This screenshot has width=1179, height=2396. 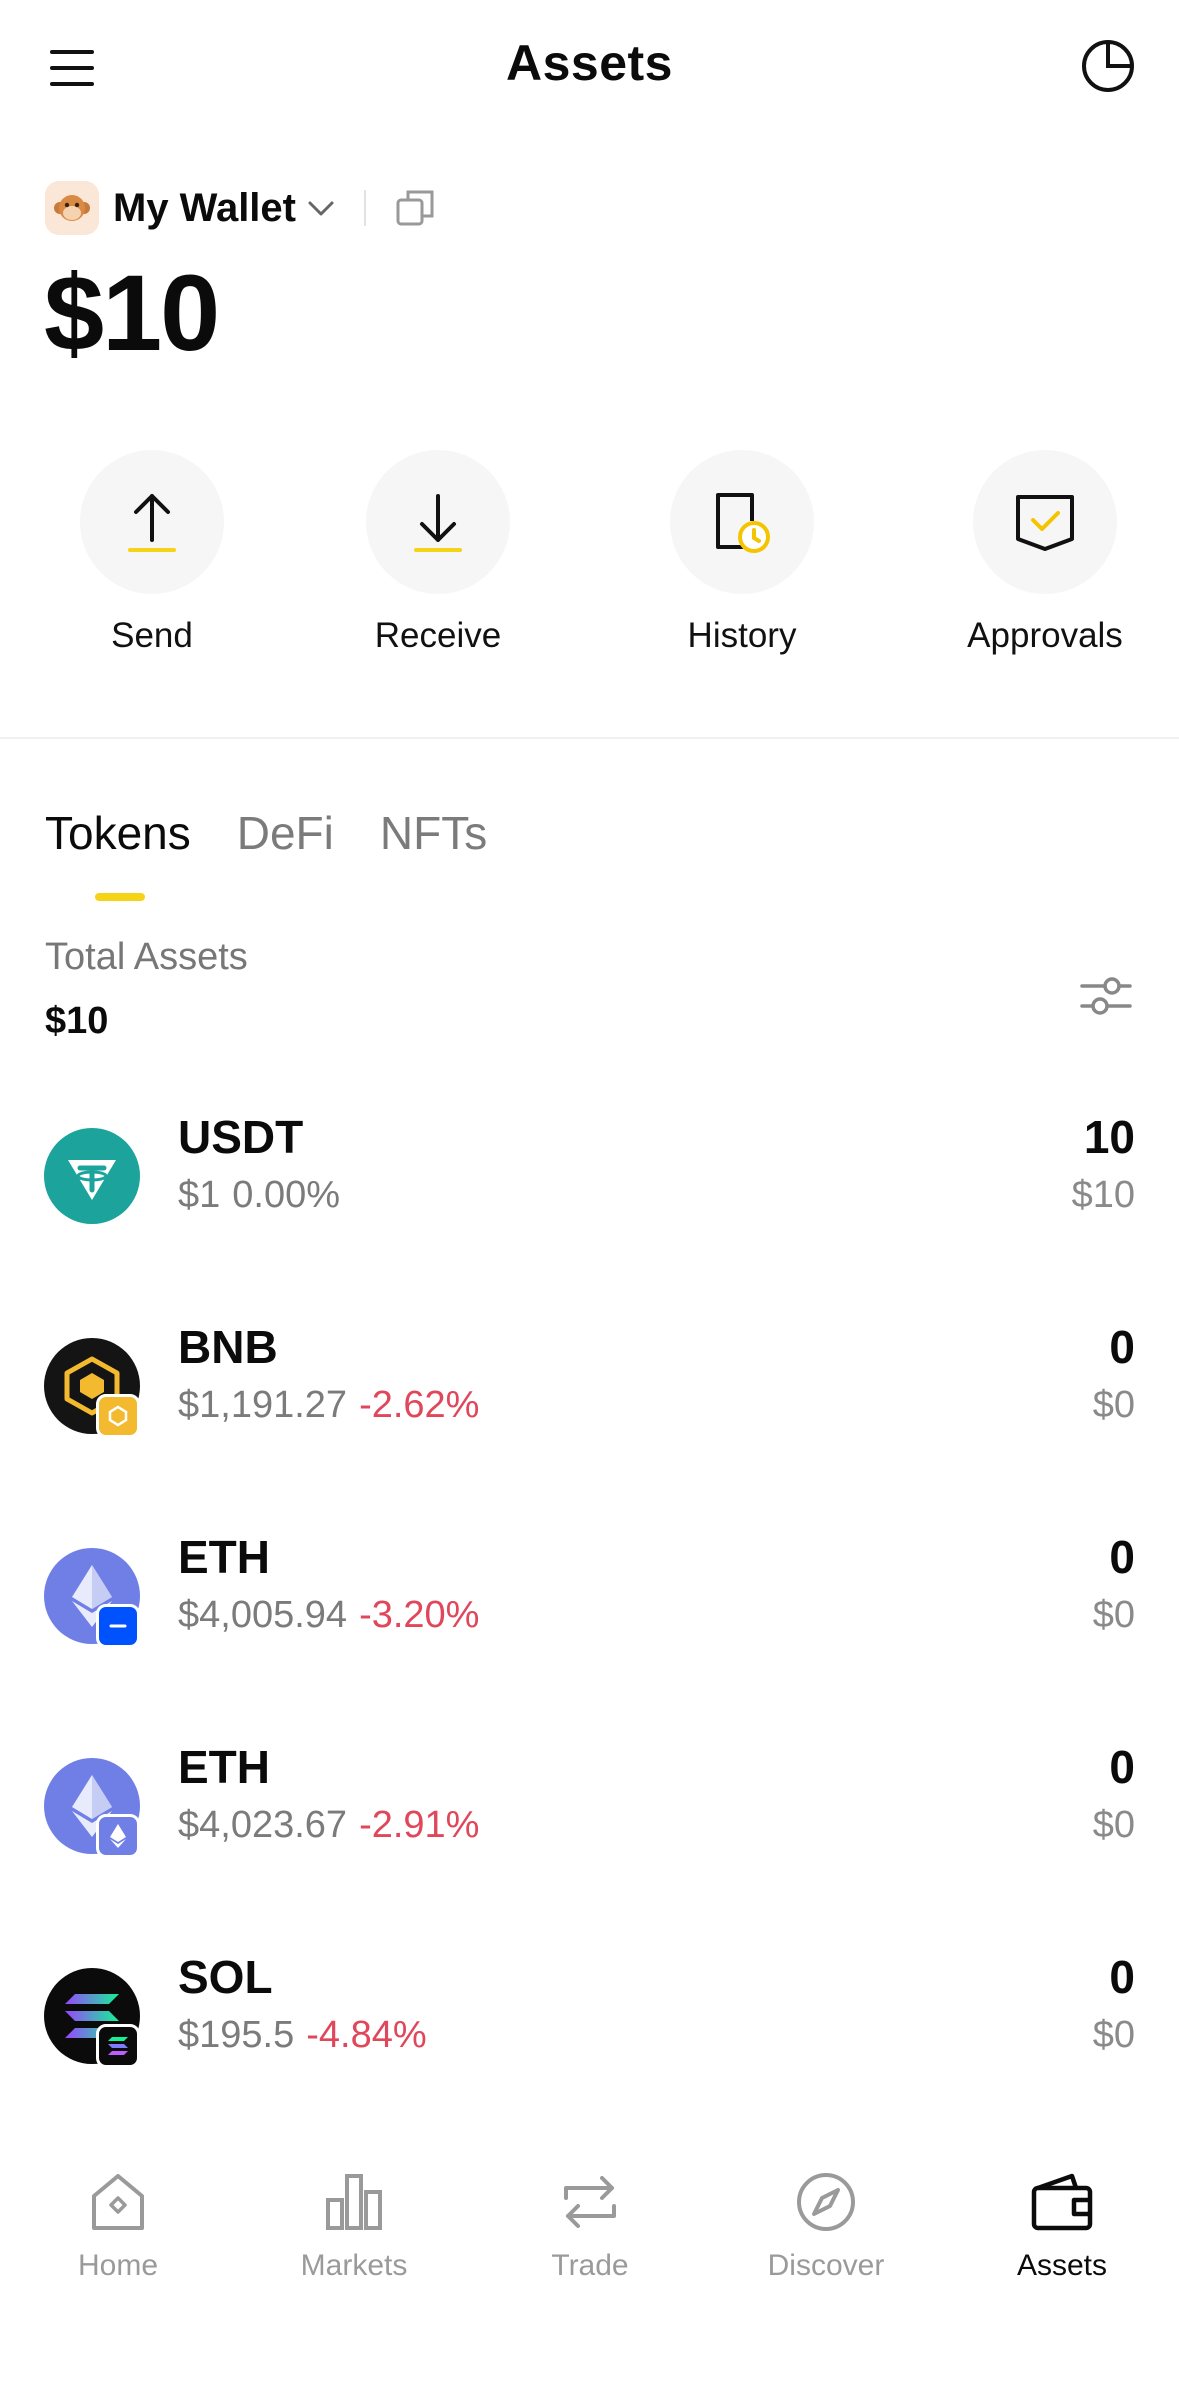 I want to click on nav-label: Home, so click(x=118, y=2265).